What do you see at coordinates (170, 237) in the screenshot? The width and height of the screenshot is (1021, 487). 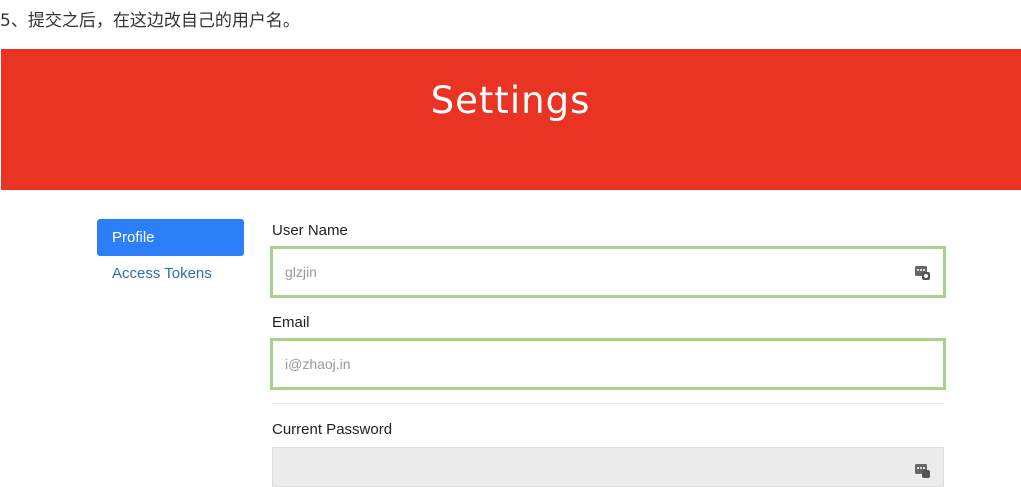 I see `sidebar-item-profile: Profile` at bounding box center [170, 237].